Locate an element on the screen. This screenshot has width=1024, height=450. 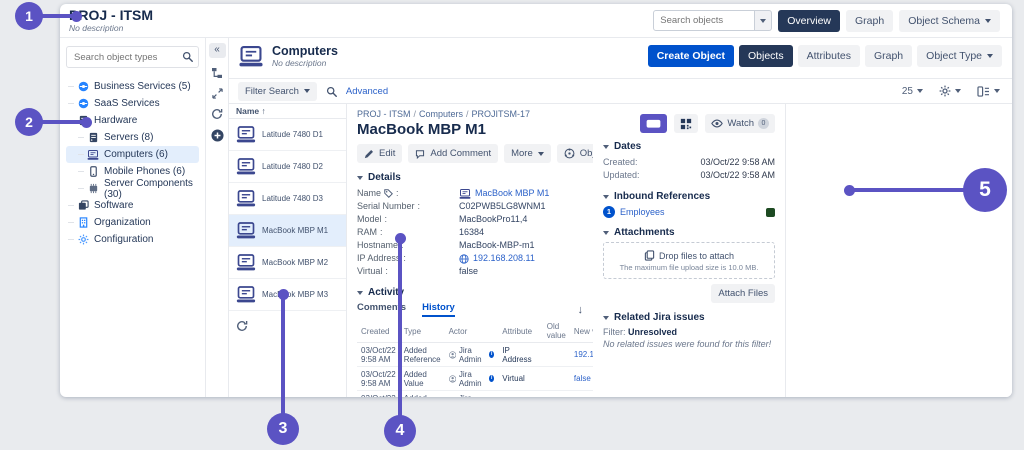
pencil-icon is located at coordinates (369, 154).